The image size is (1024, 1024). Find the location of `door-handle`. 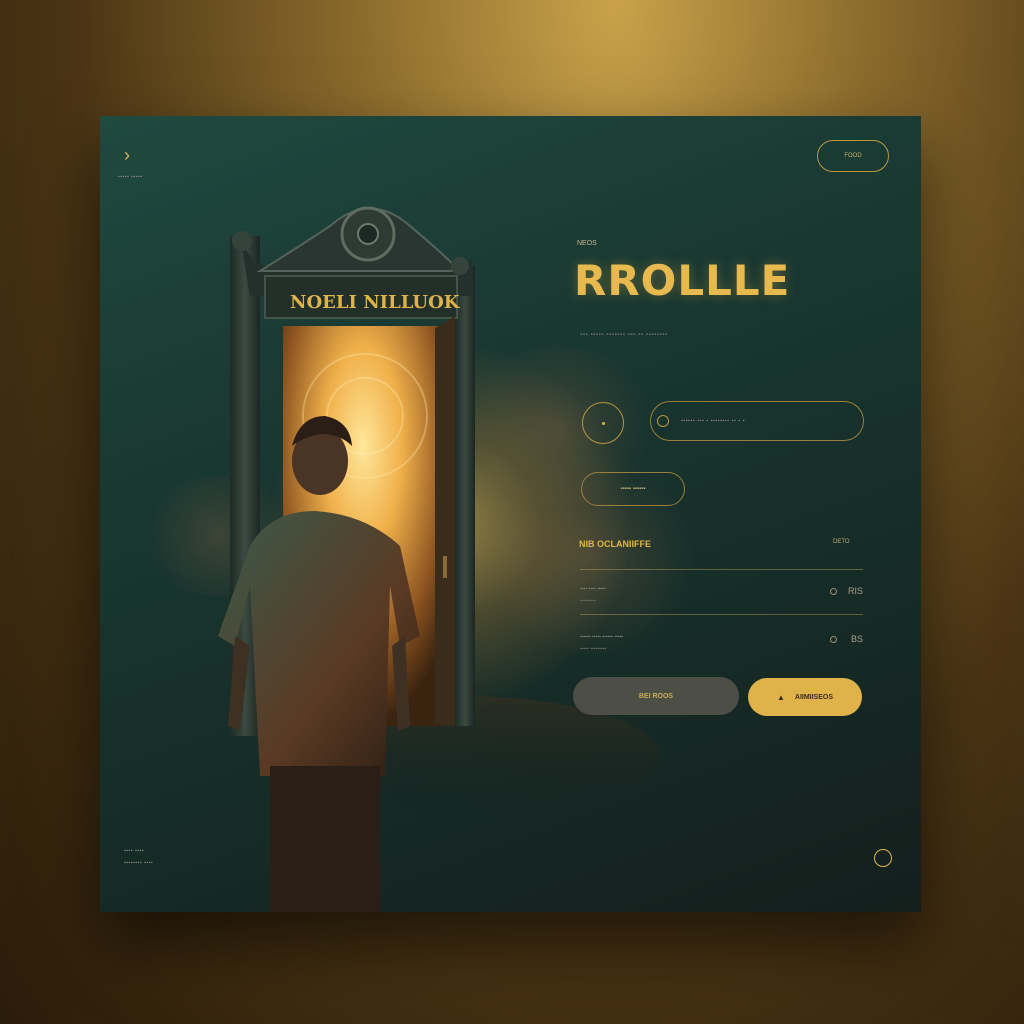

door-handle is located at coordinates (445, 567).